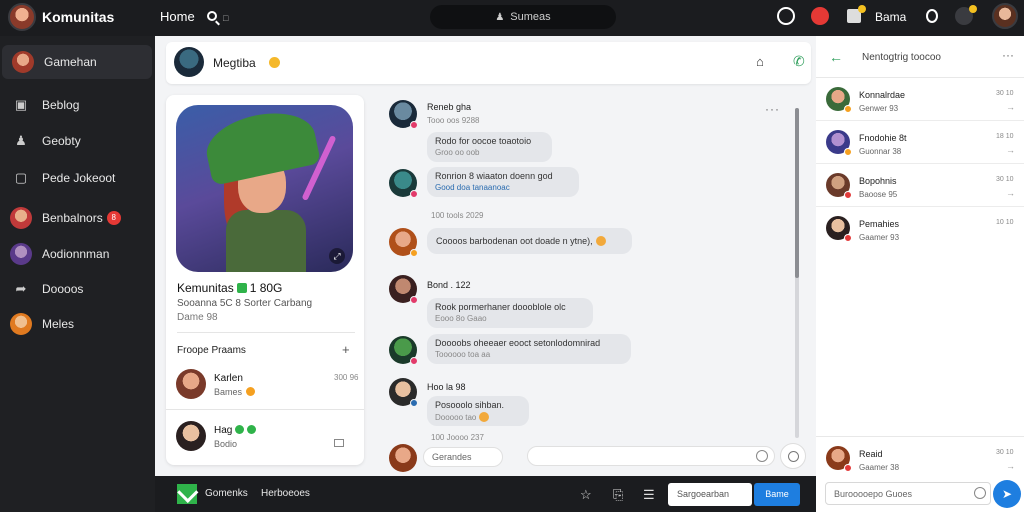 The height and width of the screenshot is (512, 1024). Describe the element at coordinates (649, 495) in the screenshot. I see `list-icon: ☰` at that location.